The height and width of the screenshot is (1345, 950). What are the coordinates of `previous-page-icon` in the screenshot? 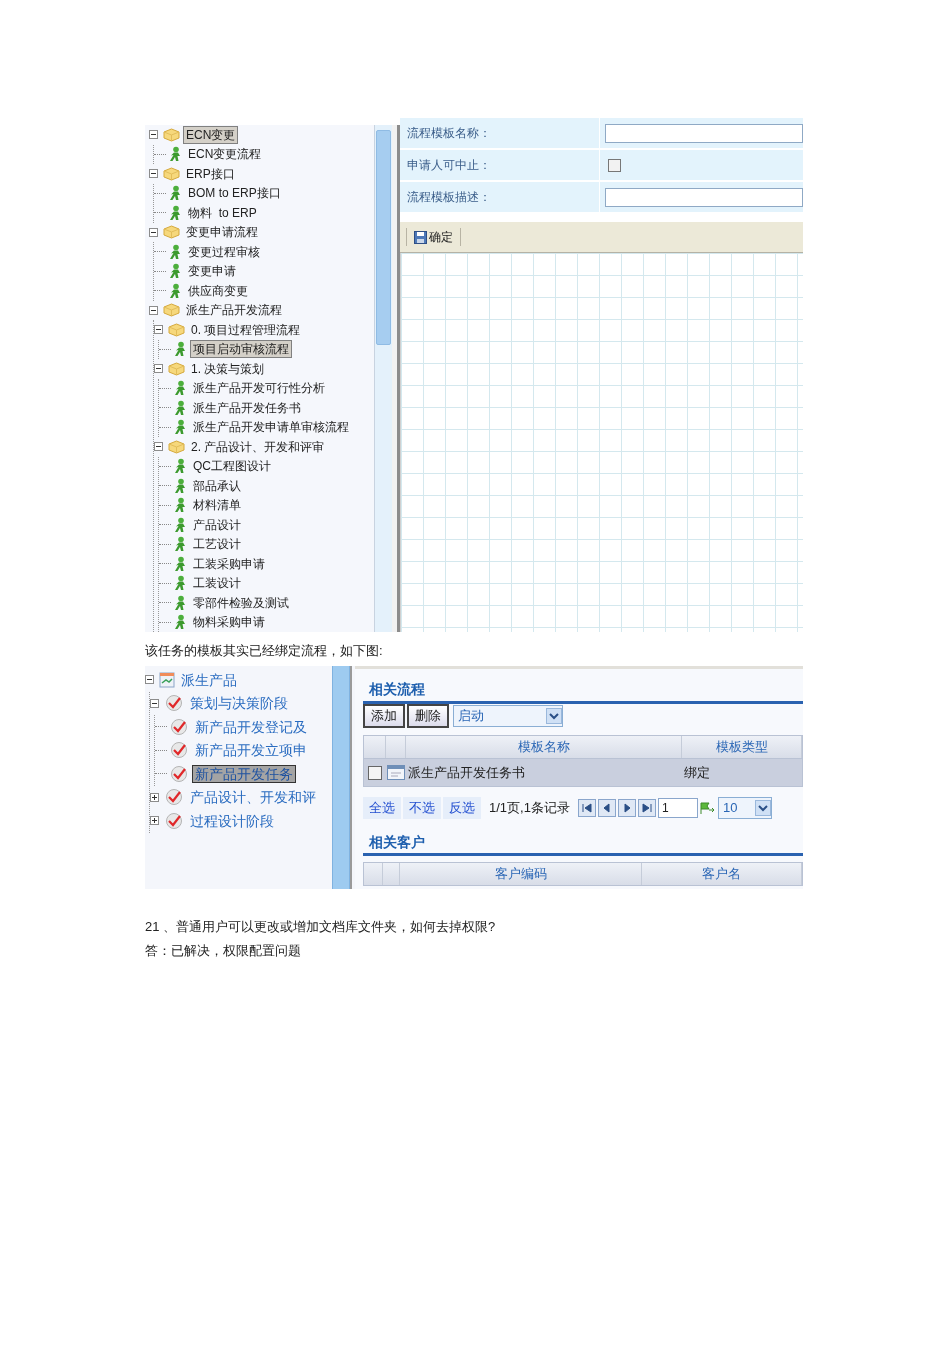 It's located at (606, 808).